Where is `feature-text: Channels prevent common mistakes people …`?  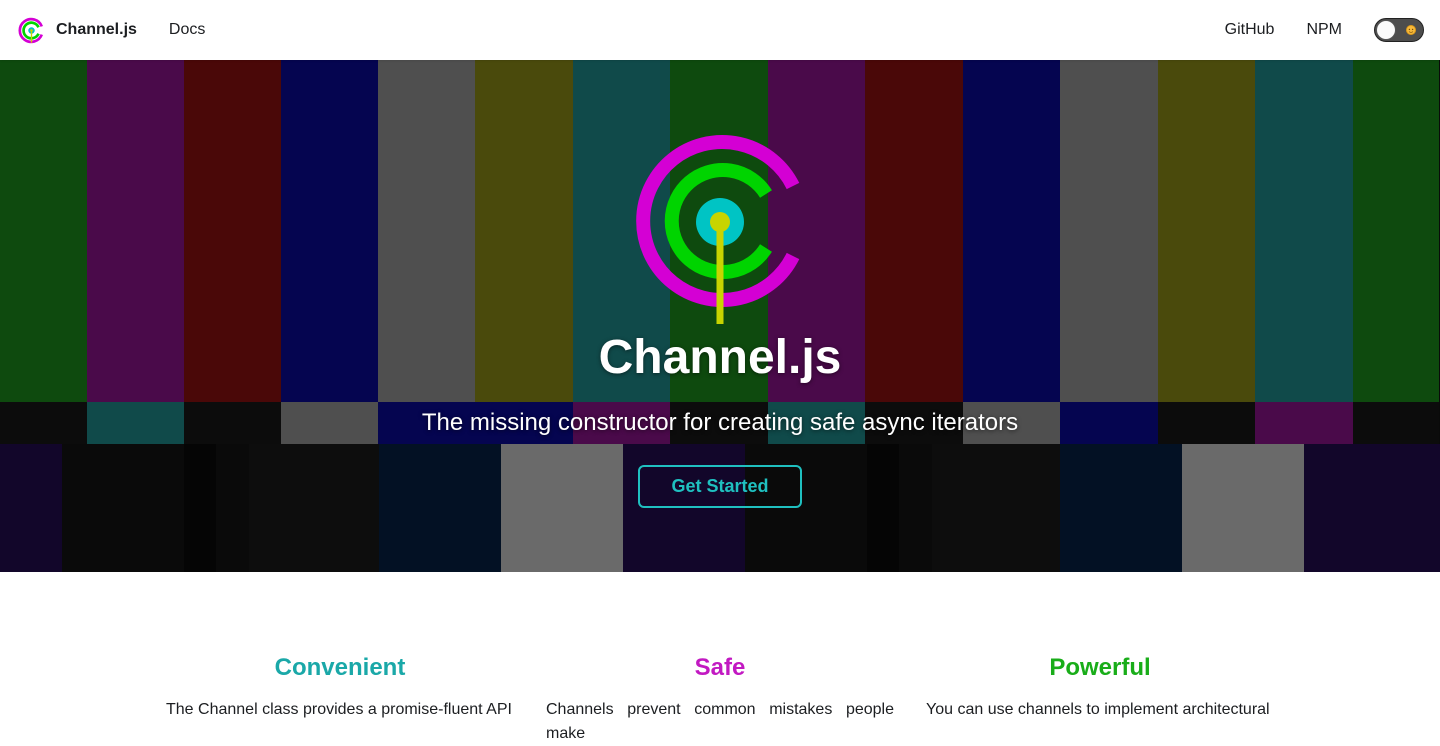 feature-text: Channels prevent common mistakes people … is located at coordinates (720, 721).